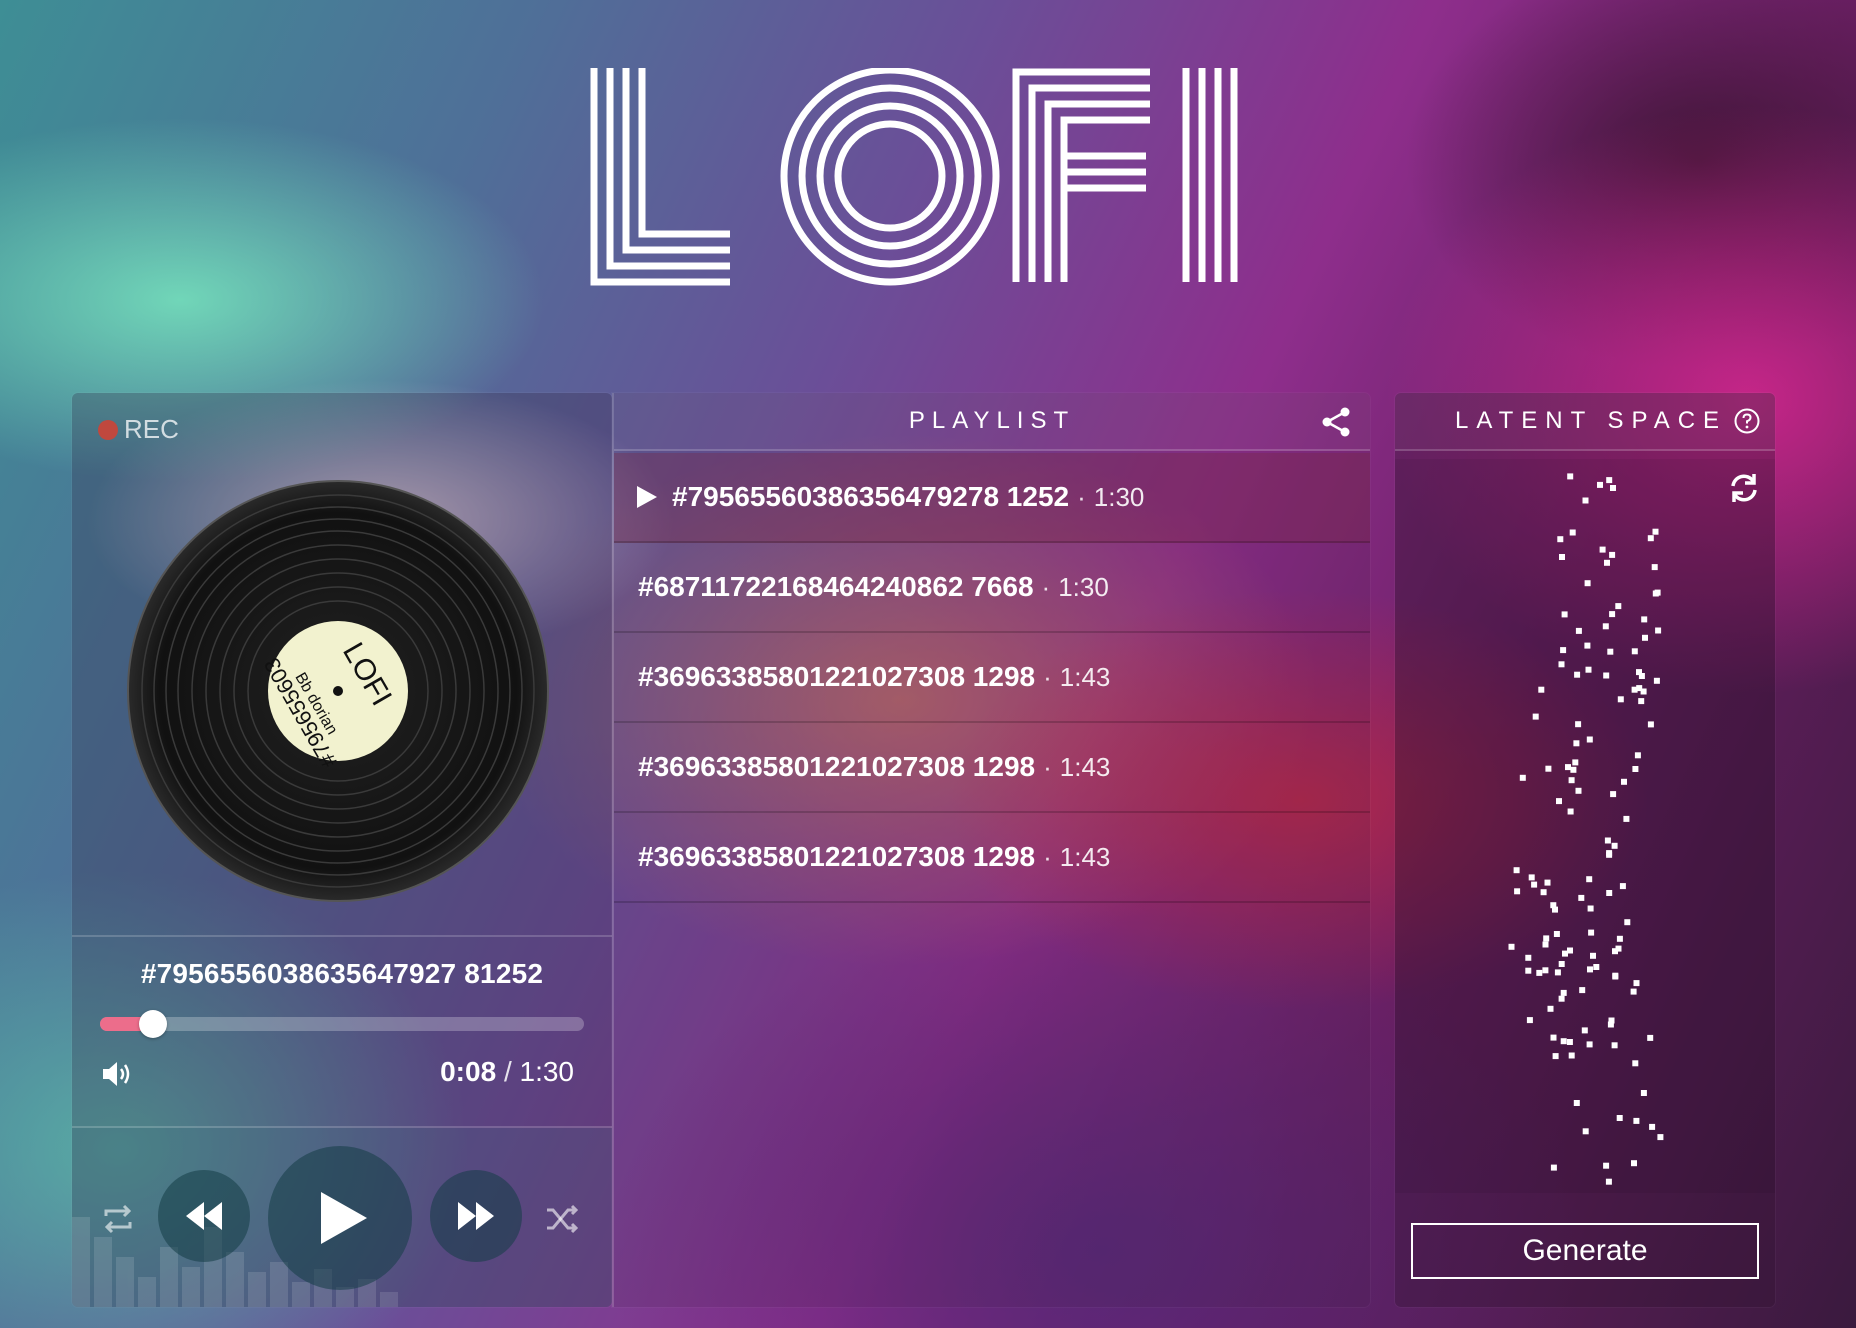 This screenshot has width=1856, height=1328. Describe the element at coordinates (476, 1216) in the screenshot. I see `fast-forward-button` at that location.